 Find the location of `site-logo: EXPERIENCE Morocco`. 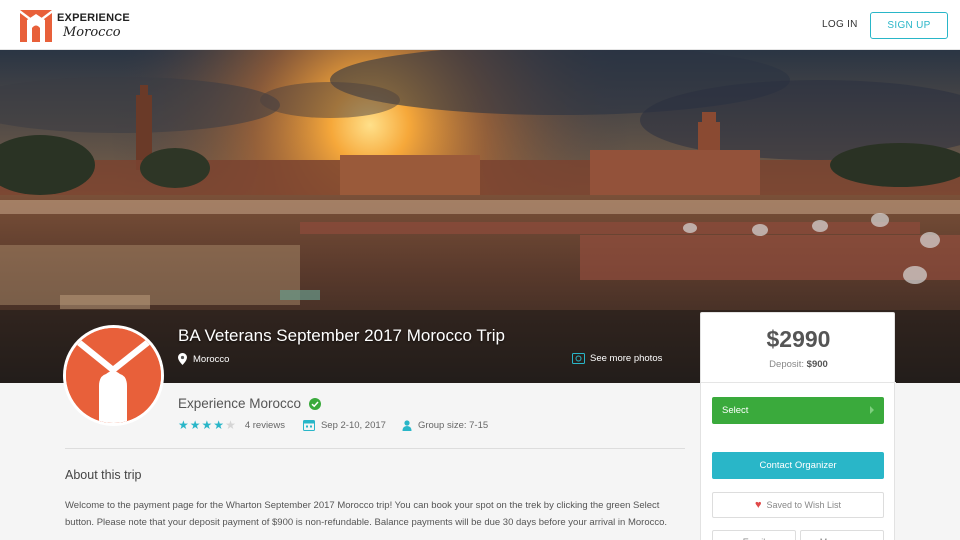

site-logo: EXPERIENCE Morocco is located at coordinates (75, 26).